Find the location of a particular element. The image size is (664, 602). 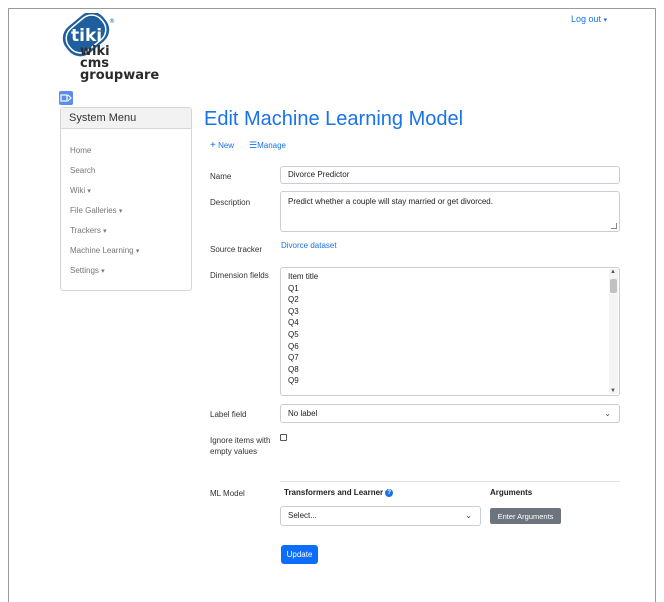

menu-item-settings: Settings ▾ is located at coordinates (87, 270).